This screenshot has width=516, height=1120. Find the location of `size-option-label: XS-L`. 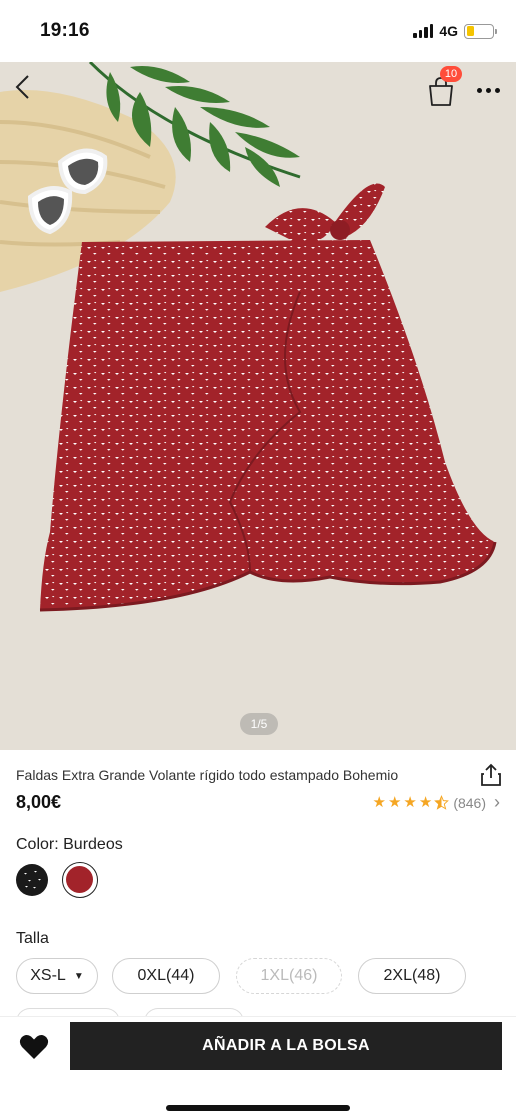

size-option-label: XS-L is located at coordinates (48, 975).